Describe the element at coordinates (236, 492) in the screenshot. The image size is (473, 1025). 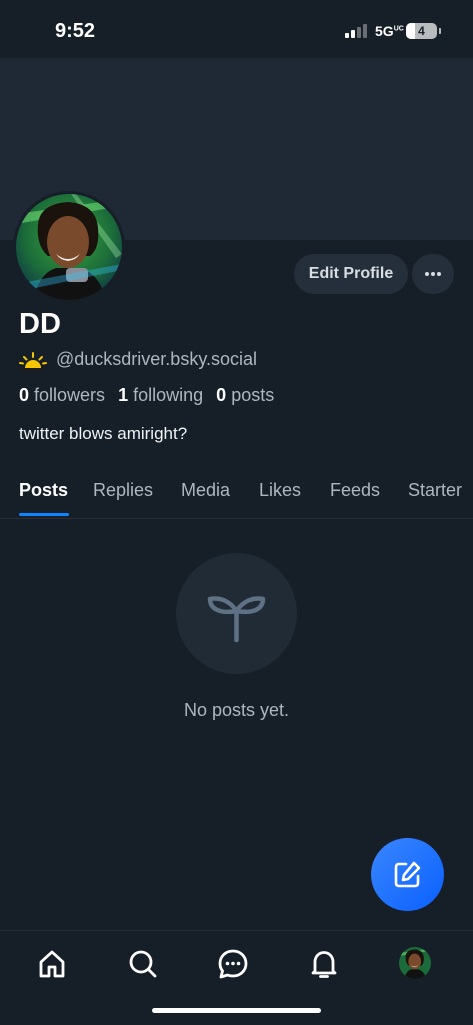
I see `profile-tabs: Posts Replies Media Likes Feeds Starter` at that location.